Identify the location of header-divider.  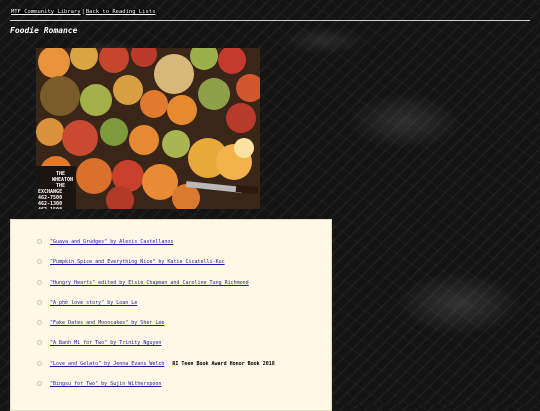
(270, 20).